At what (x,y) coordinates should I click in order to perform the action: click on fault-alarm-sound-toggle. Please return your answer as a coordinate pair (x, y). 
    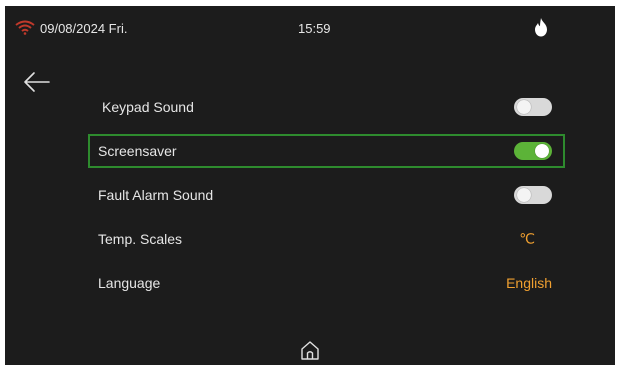
    Looking at the image, I should click on (533, 195).